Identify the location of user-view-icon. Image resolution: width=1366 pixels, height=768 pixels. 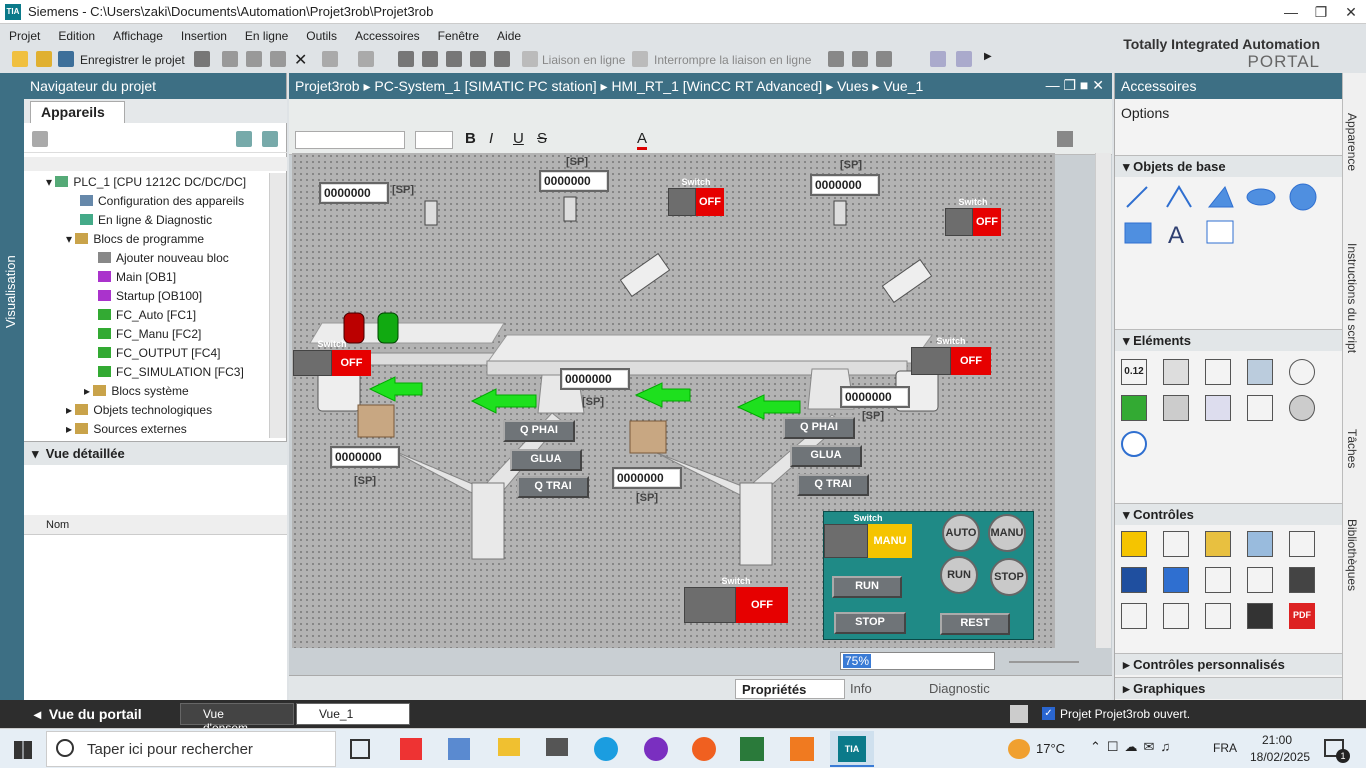
(1218, 544).